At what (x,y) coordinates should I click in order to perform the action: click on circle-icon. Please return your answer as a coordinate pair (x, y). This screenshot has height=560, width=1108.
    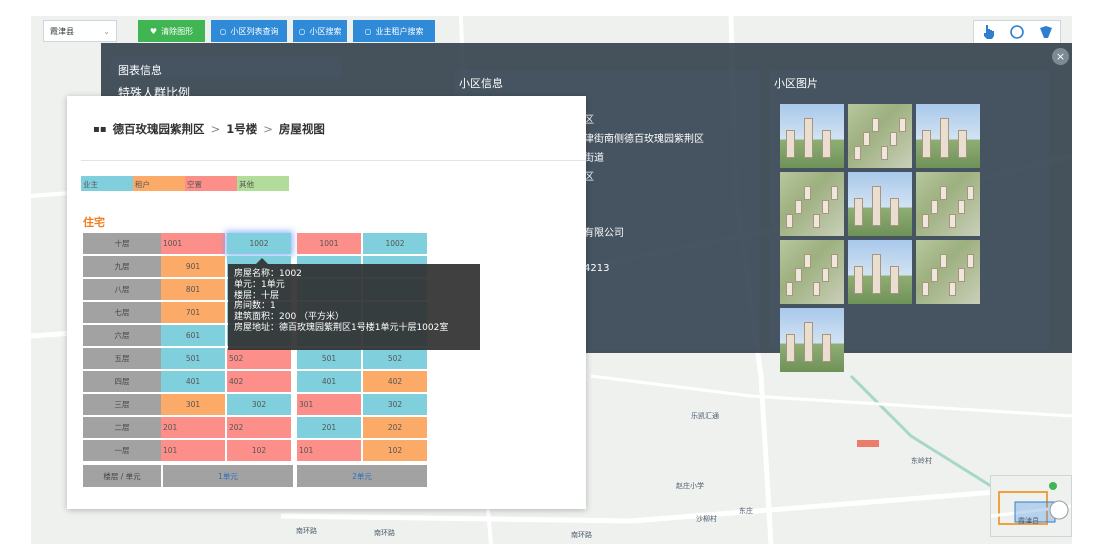
    Looking at the image, I should click on (1017, 32).